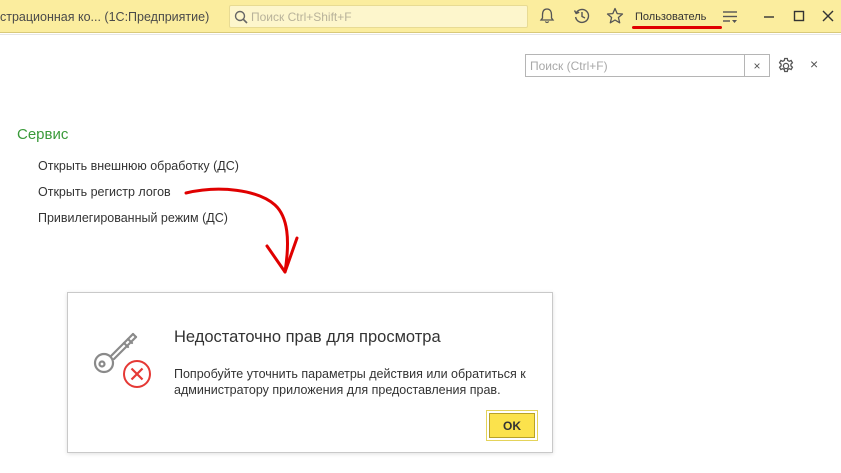 The width and height of the screenshot is (841, 473). I want to click on menu-icon, so click(730, 17).